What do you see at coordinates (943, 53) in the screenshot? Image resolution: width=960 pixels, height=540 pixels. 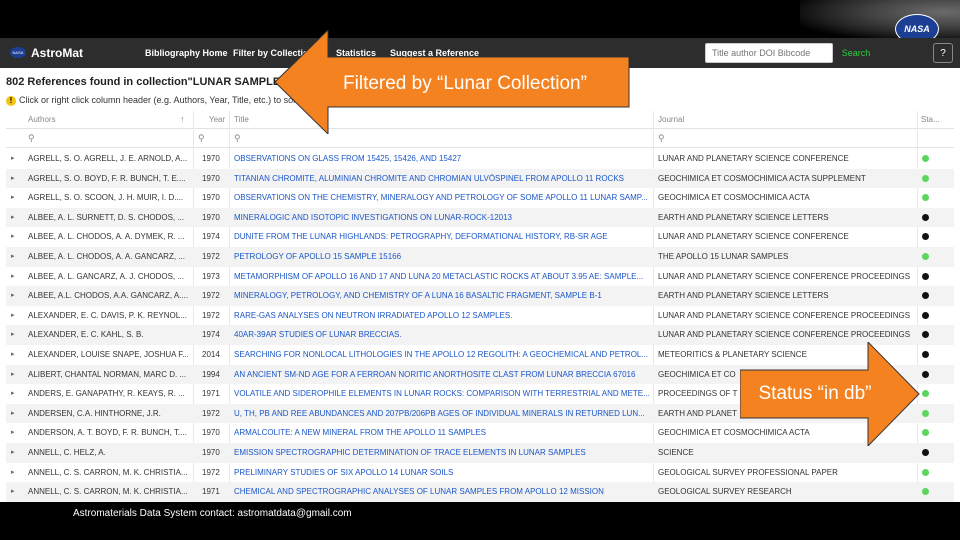 I see `help-icon: ?` at bounding box center [943, 53].